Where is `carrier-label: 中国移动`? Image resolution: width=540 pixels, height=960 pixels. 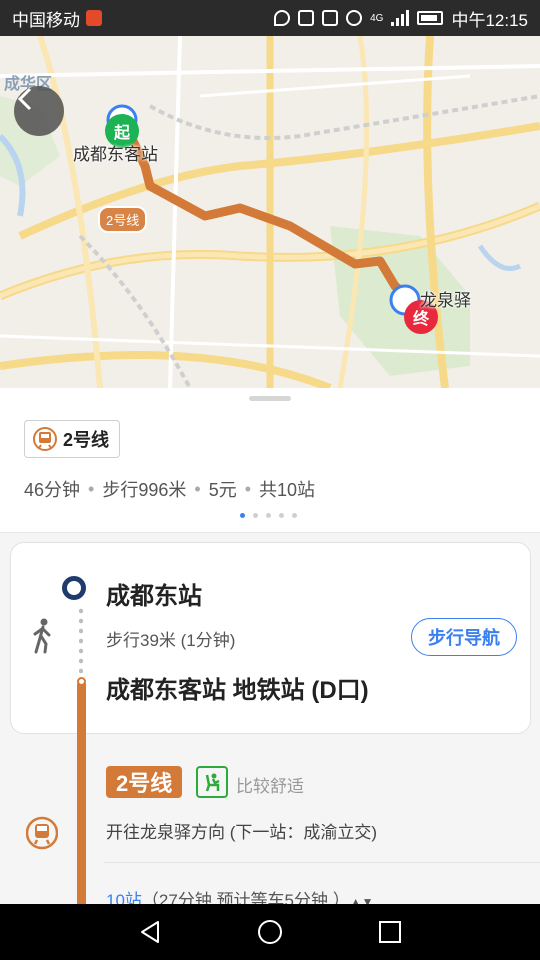 carrier-label: 中国移动 is located at coordinates (46, 20).